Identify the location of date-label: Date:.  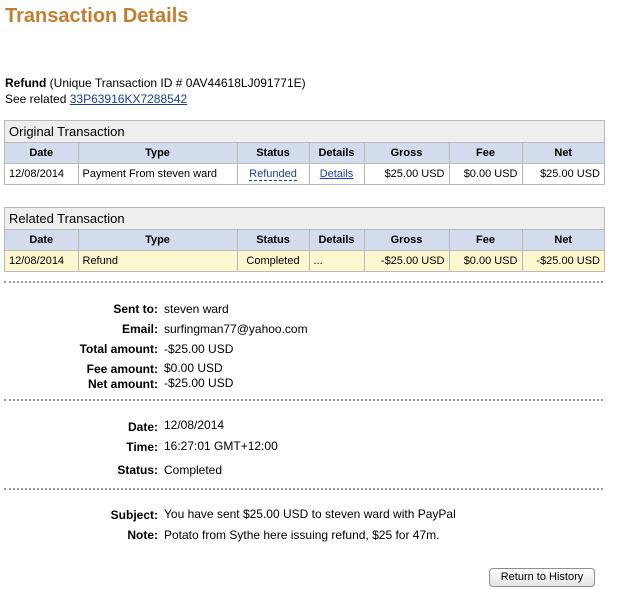
(142, 427).